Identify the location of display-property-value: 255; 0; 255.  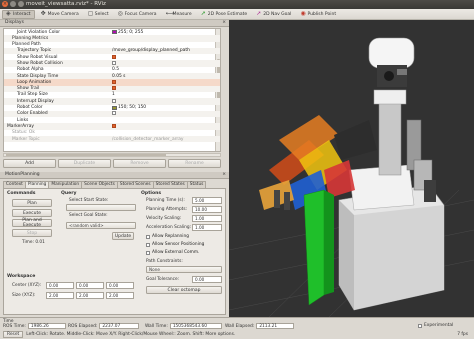
(130, 32).